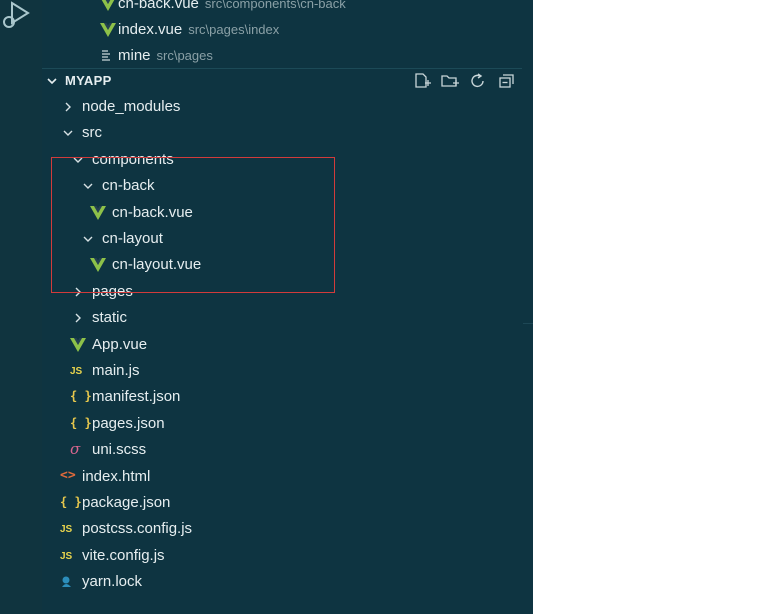 The height and width of the screenshot is (614, 774). I want to click on tree-item-label: src, so click(92, 133).